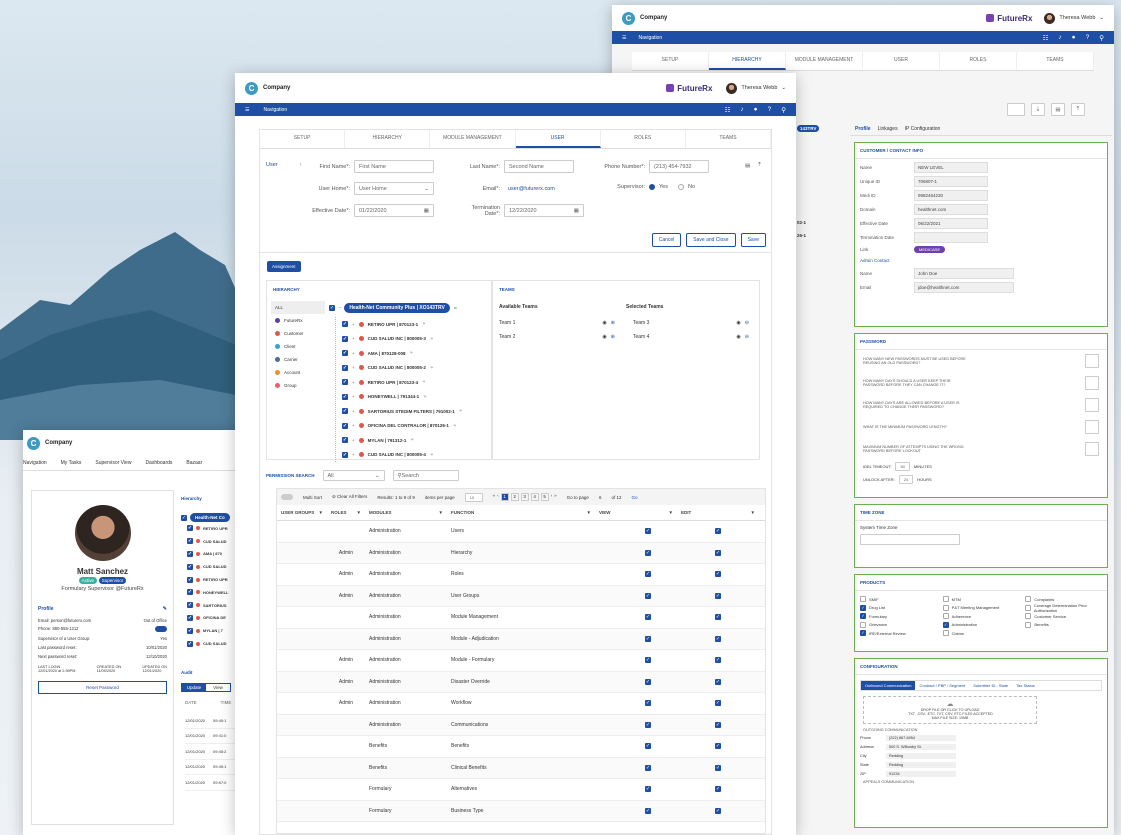 The width and height of the screenshot is (1121, 835). I want to click on subtab-linkages: Linkages, so click(888, 129).